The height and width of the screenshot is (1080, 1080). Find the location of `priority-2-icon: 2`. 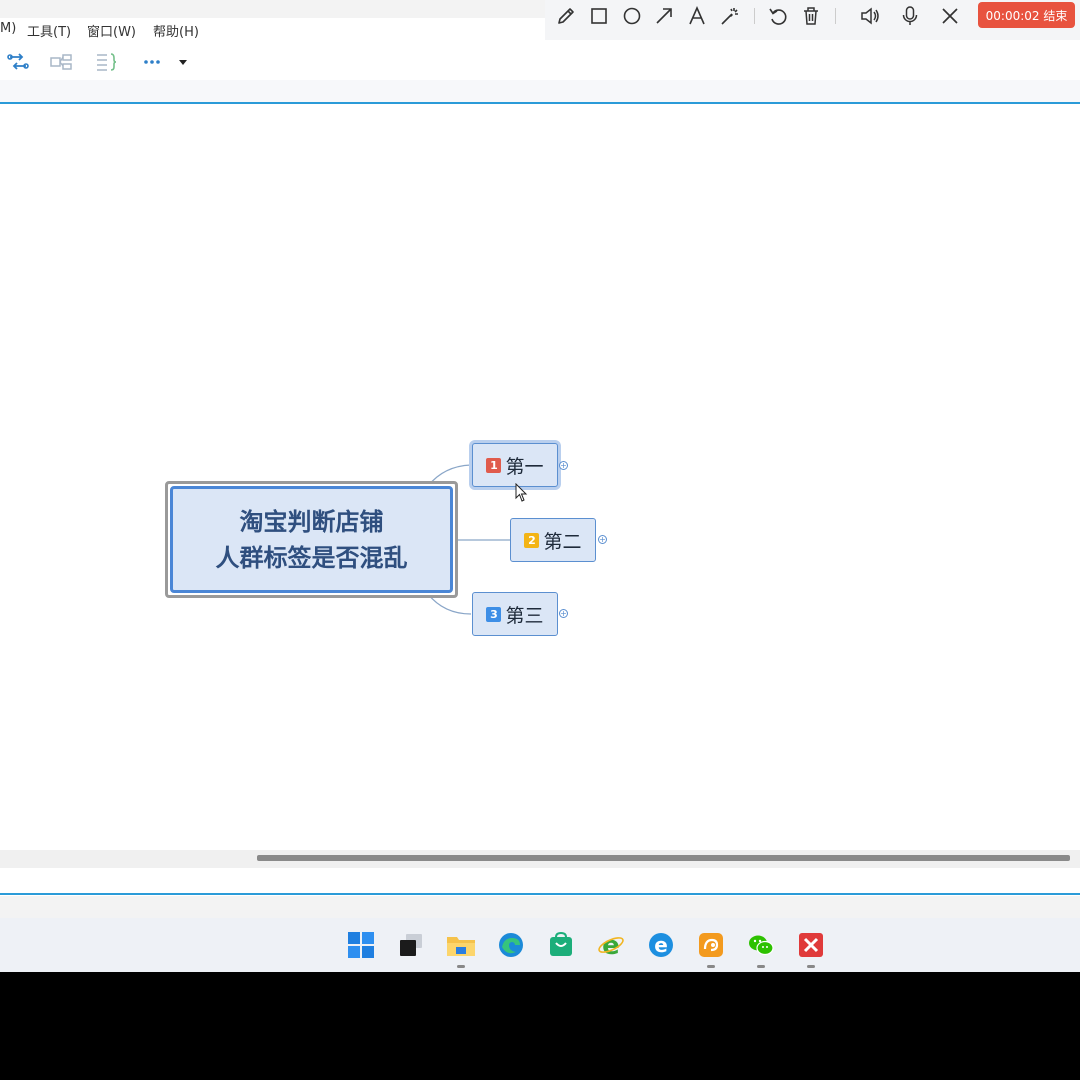

priority-2-icon: 2 is located at coordinates (532, 540).